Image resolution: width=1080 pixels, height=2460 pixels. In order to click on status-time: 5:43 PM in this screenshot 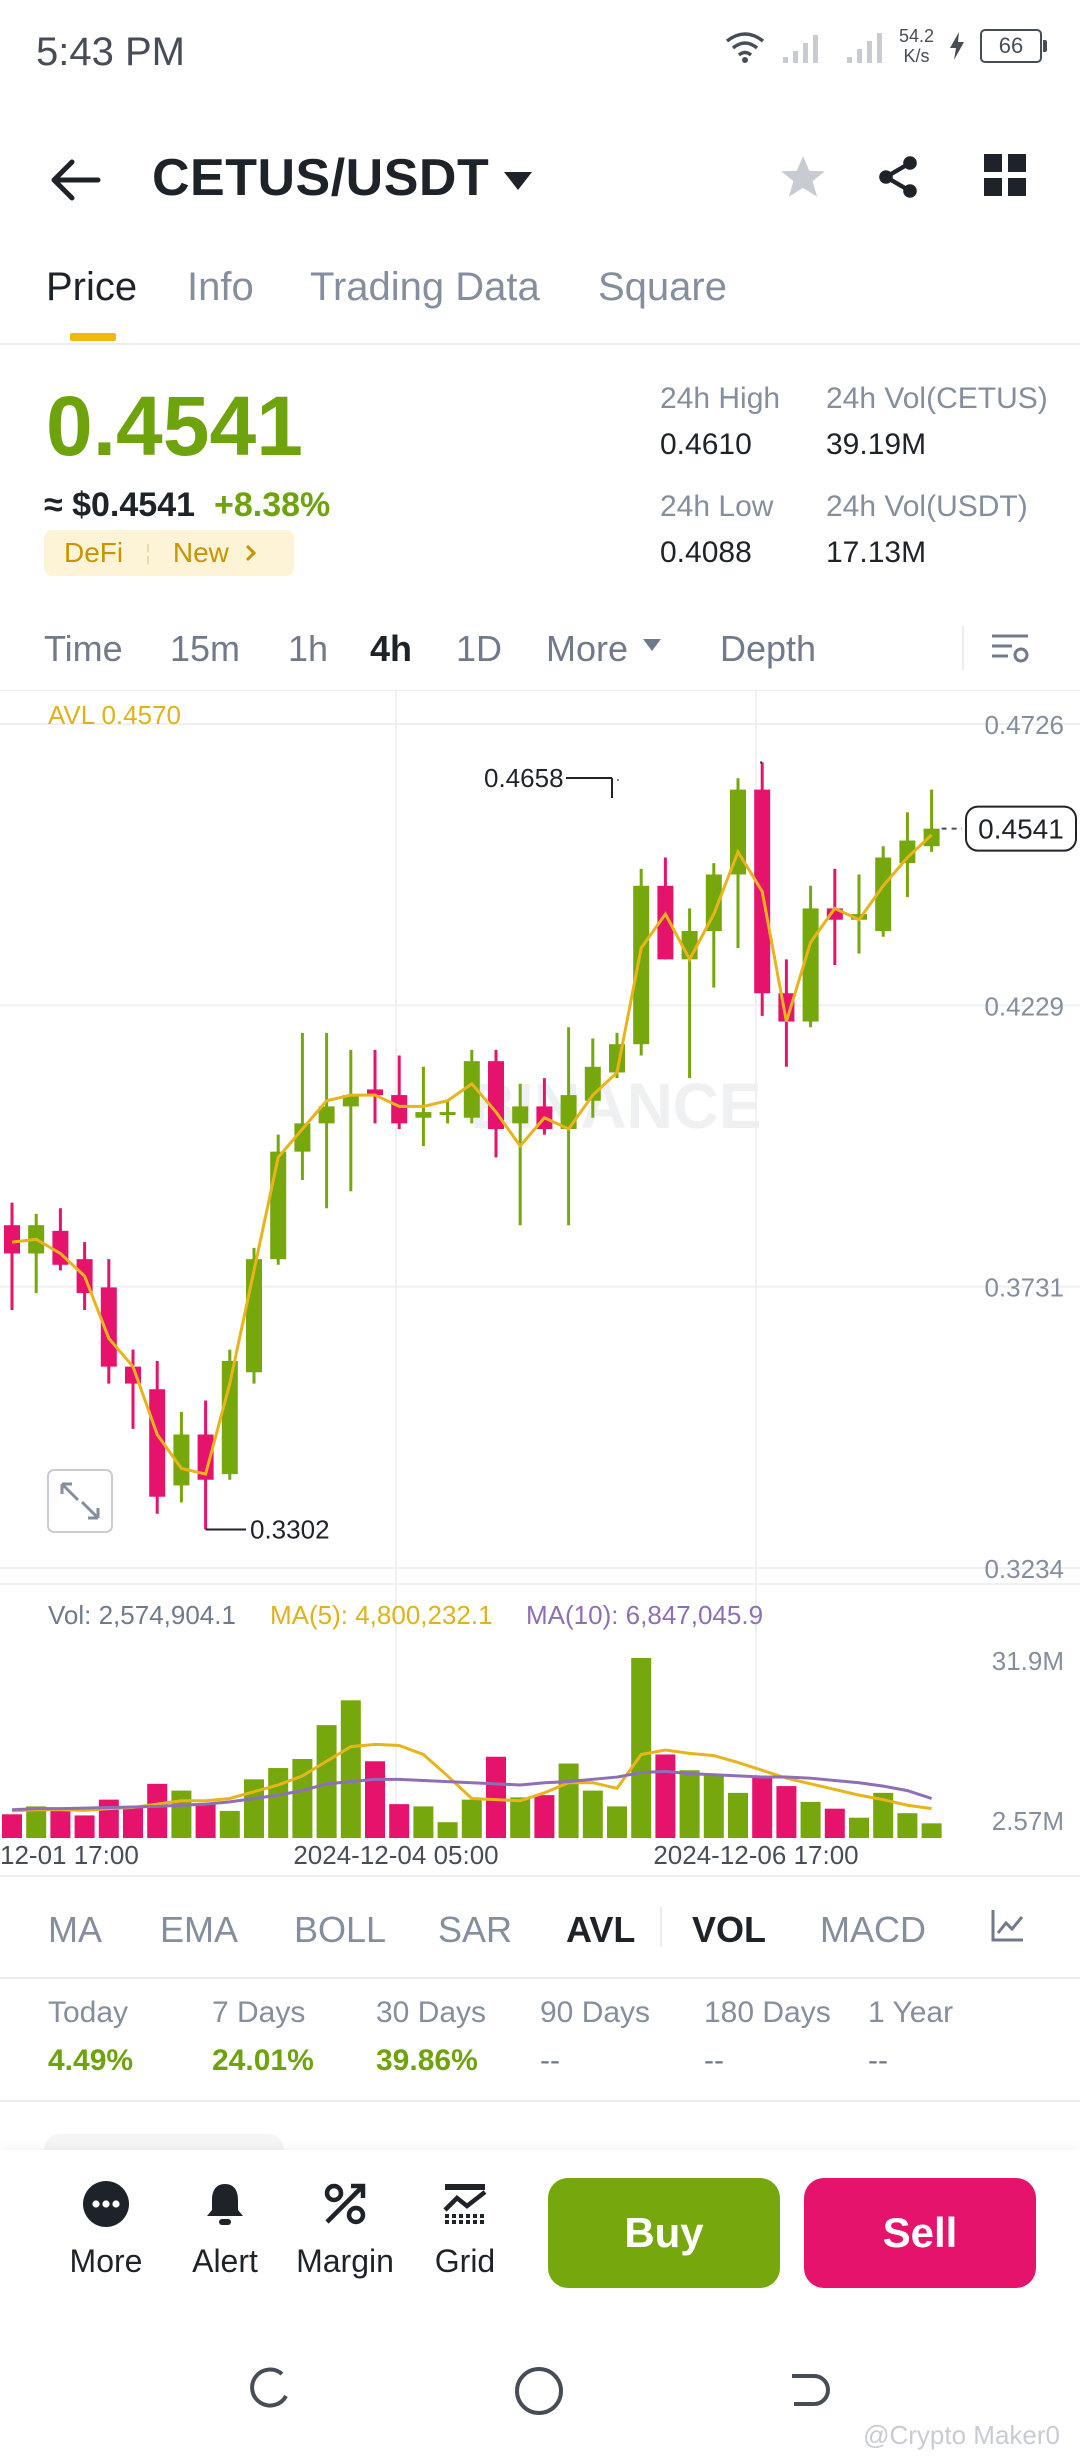, I will do `click(110, 52)`.